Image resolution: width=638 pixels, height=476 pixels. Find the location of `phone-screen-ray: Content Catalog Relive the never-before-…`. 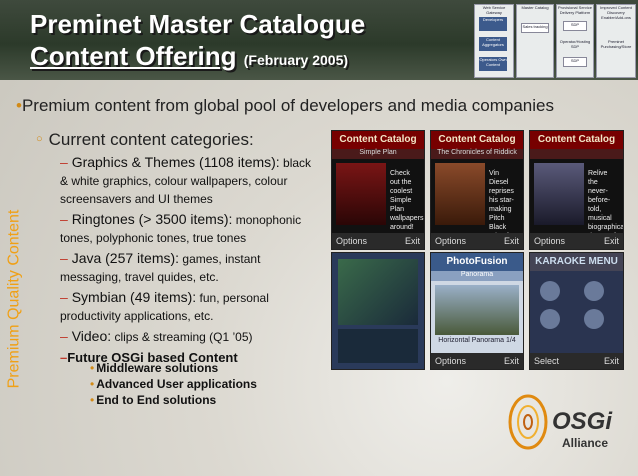

phone-screen-ray: Content Catalog Relive the never-before-… is located at coordinates (576, 190).